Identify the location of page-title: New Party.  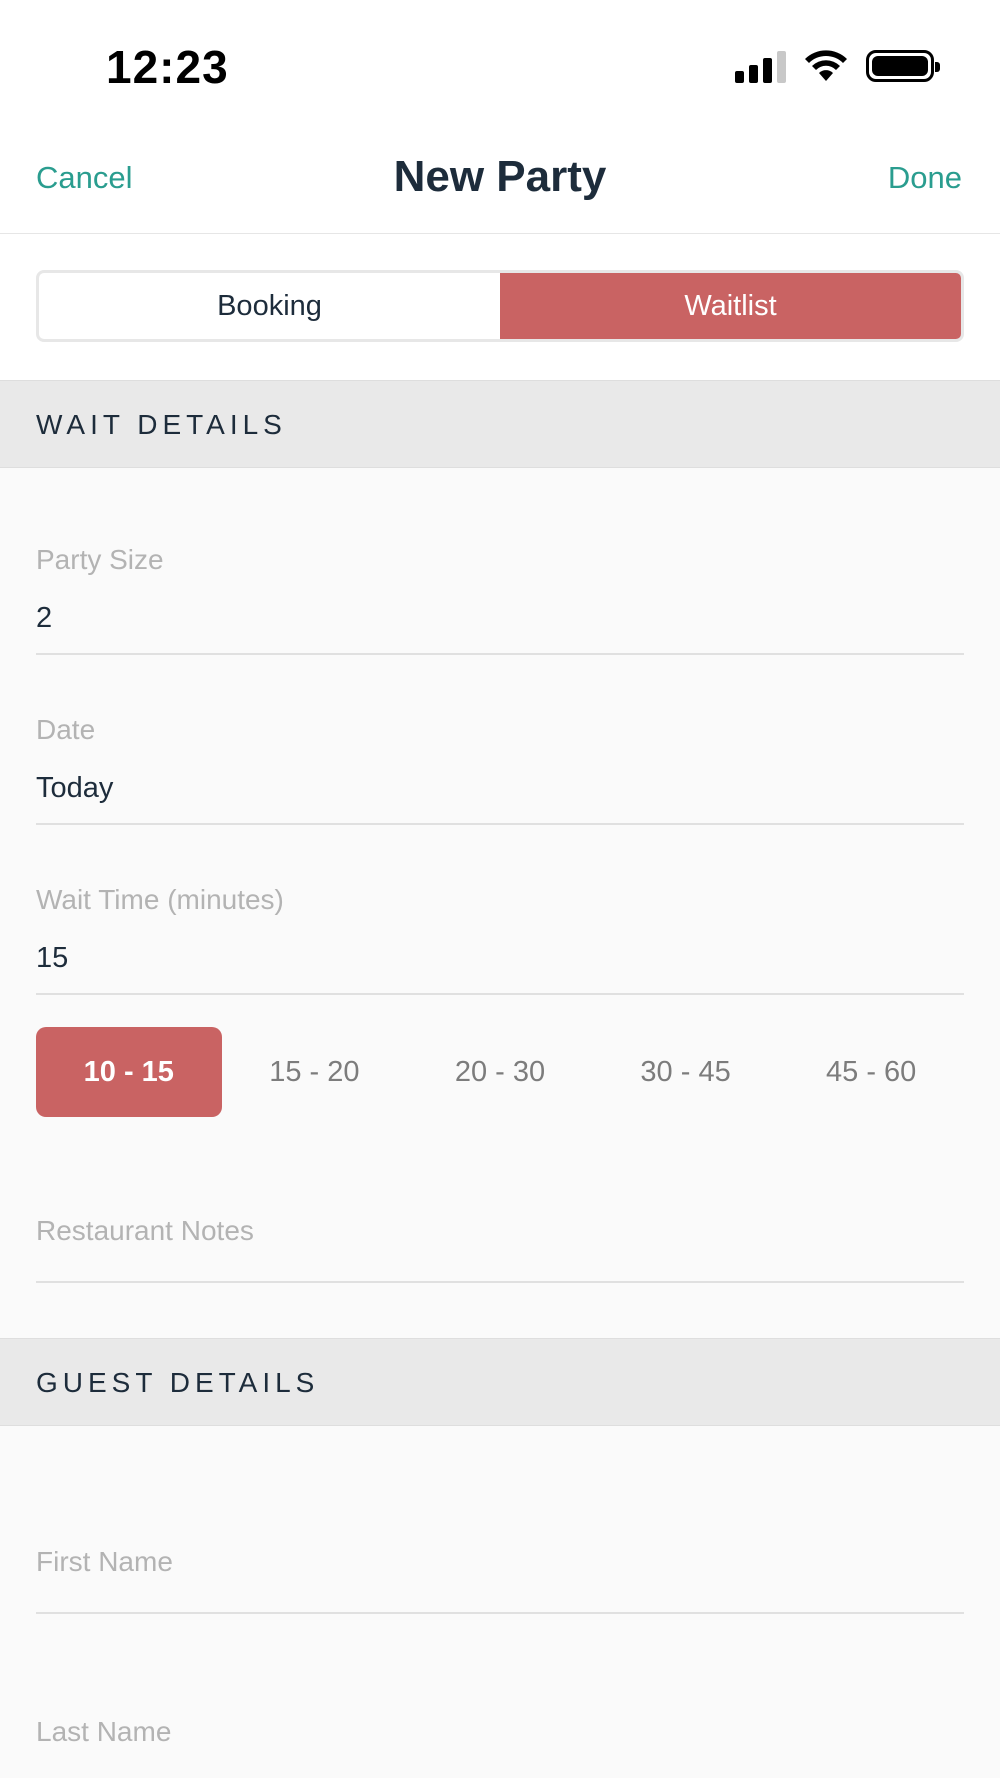
(500, 176).